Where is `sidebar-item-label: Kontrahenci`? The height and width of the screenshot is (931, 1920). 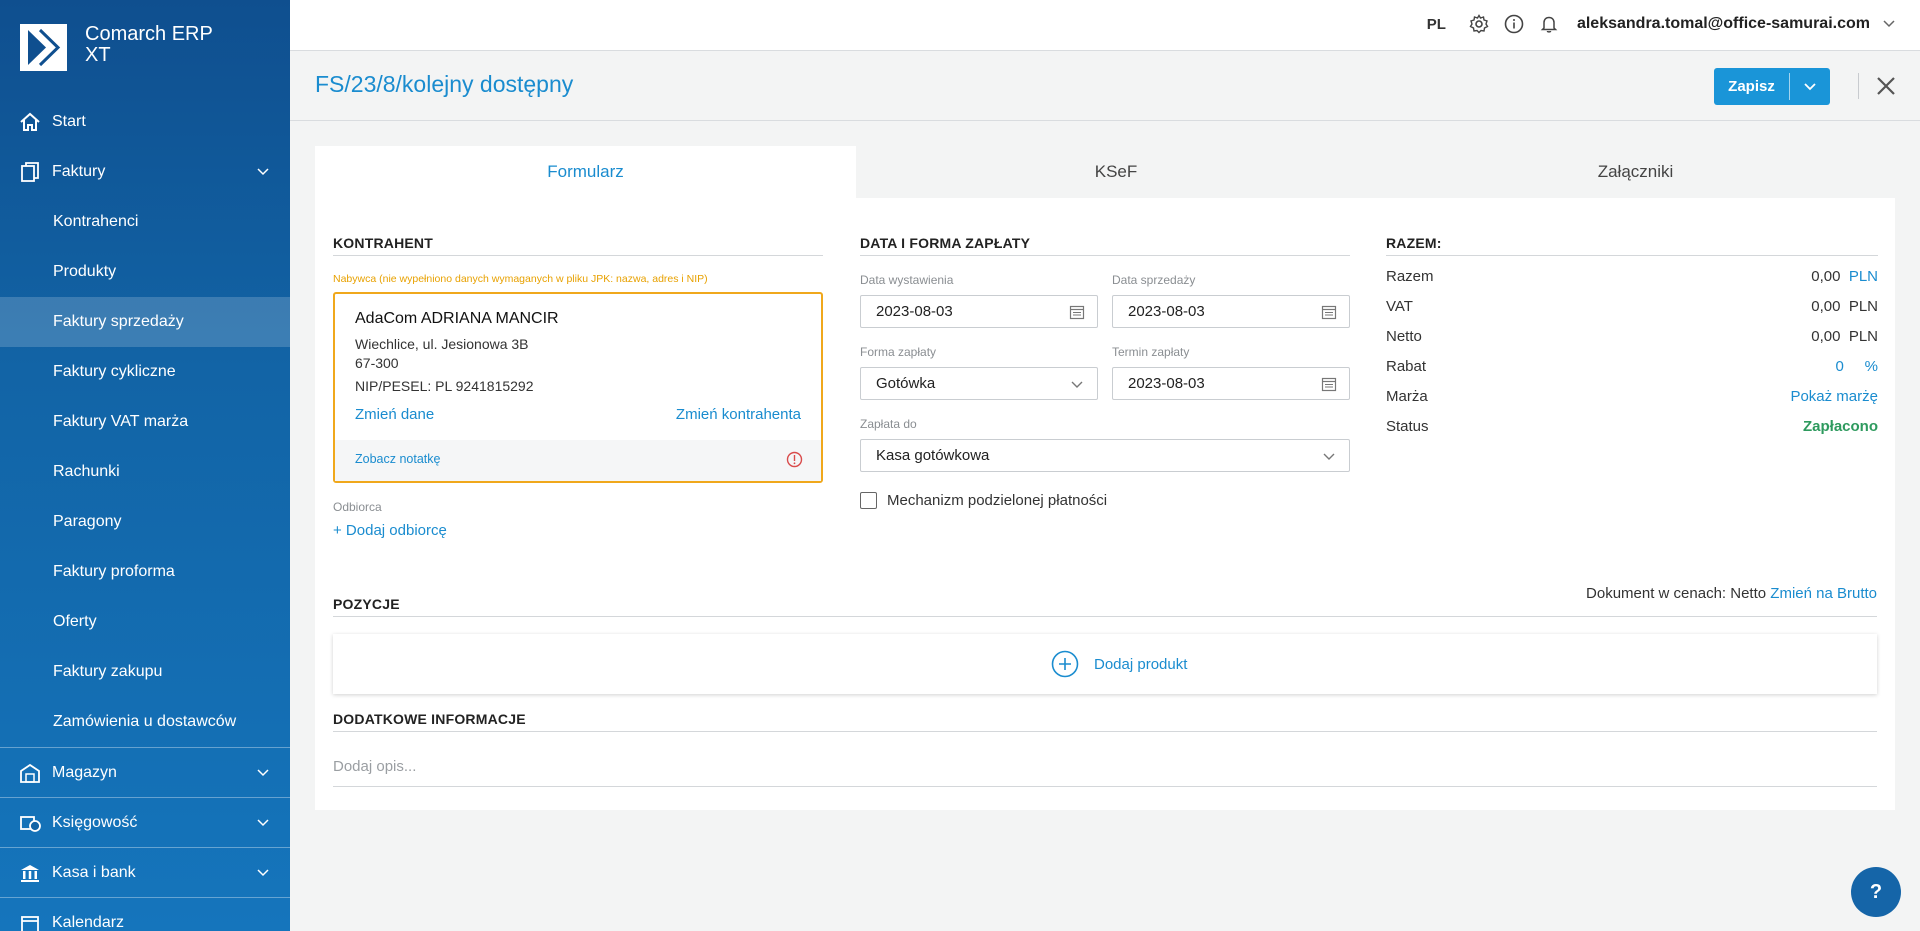
sidebar-item-label: Kontrahenci is located at coordinates (96, 221).